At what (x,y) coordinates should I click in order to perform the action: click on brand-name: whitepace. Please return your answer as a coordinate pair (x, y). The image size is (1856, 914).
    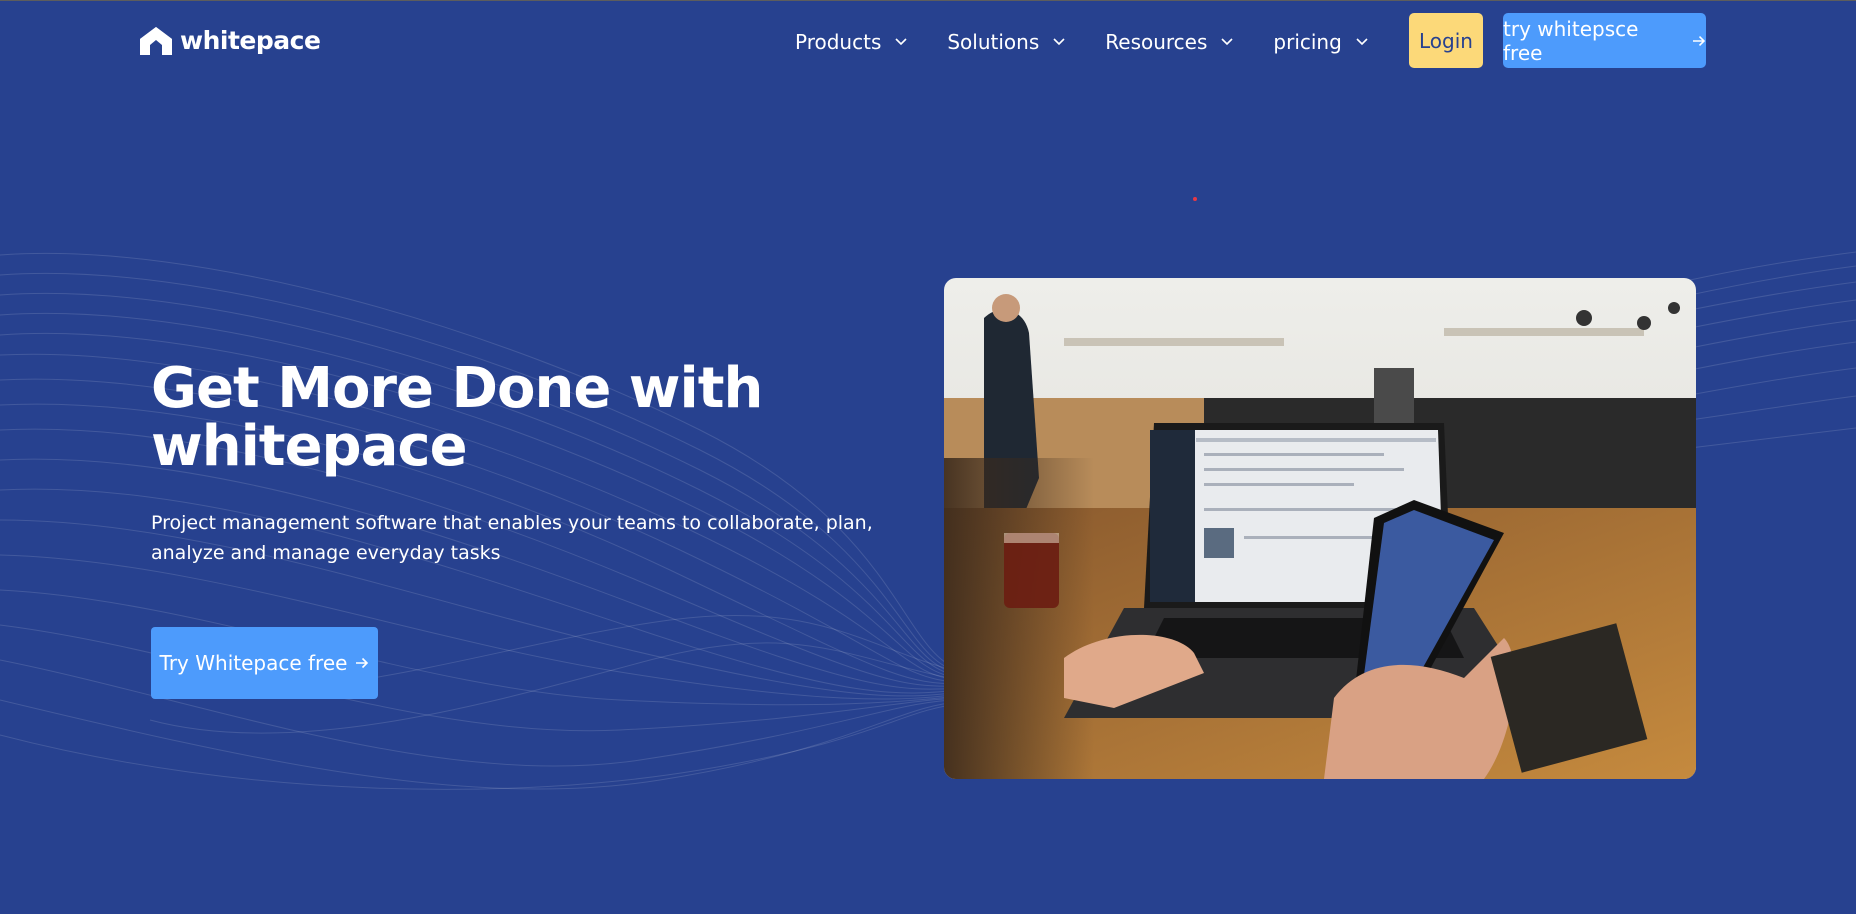
    Looking at the image, I should click on (250, 40).